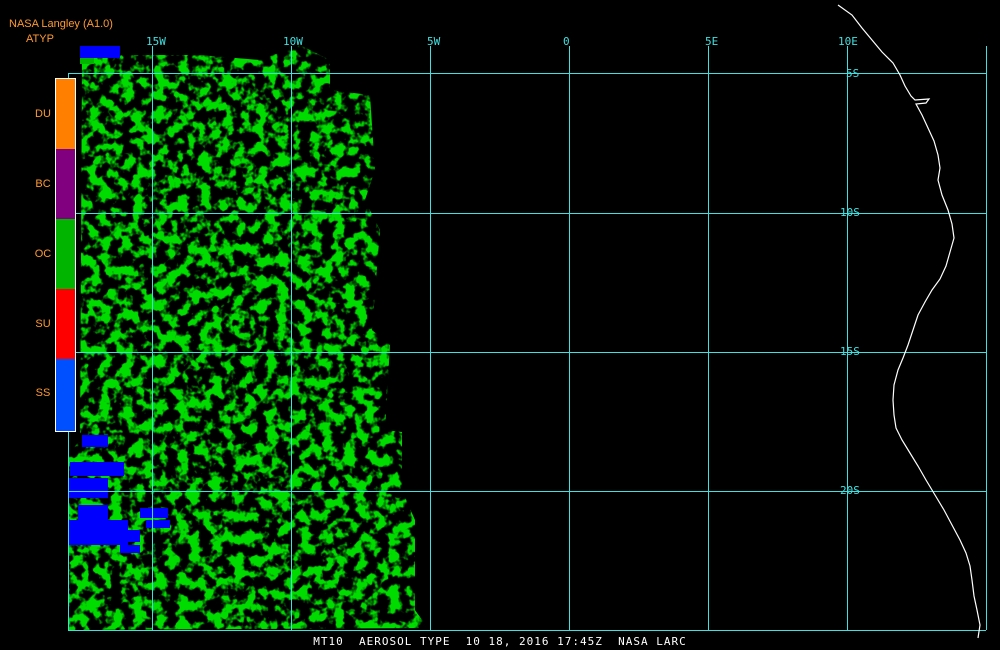 This screenshot has height=650, width=1000. Describe the element at coordinates (909, 321) in the screenshot. I see `coastline` at that location.